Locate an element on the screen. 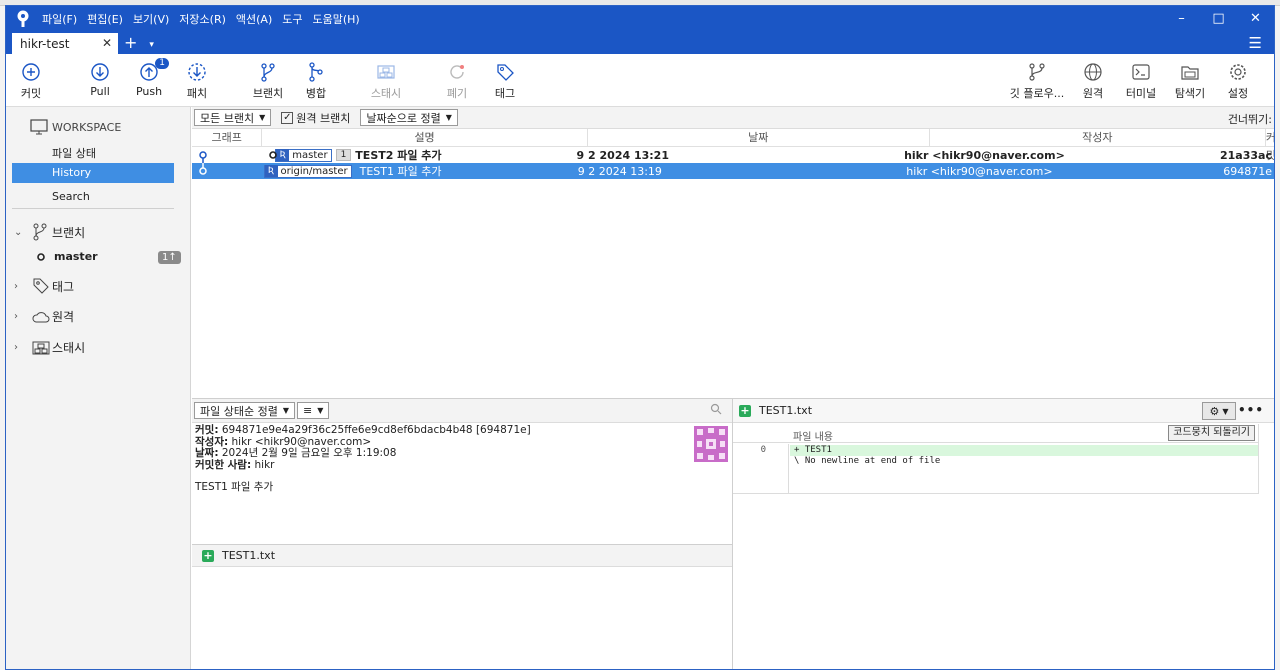  push-button: 1 Push is located at coordinates (149, 78).